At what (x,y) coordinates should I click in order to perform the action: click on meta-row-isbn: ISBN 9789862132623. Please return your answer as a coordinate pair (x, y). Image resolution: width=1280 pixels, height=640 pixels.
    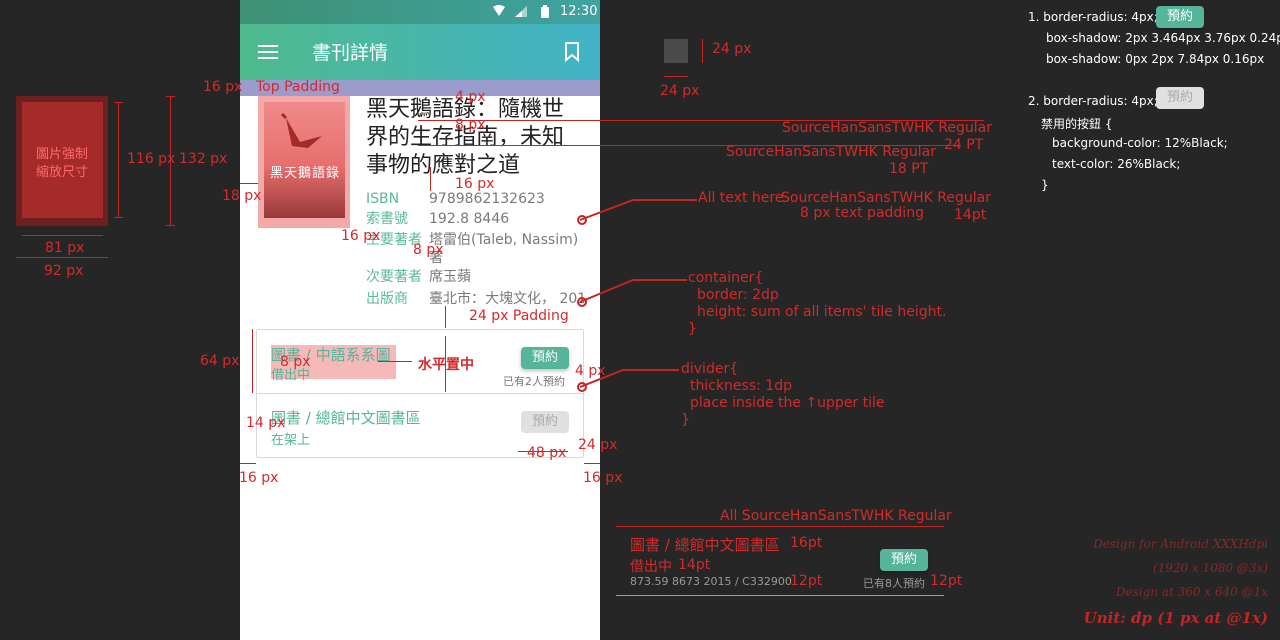
    Looking at the image, I should click on (455, 199).